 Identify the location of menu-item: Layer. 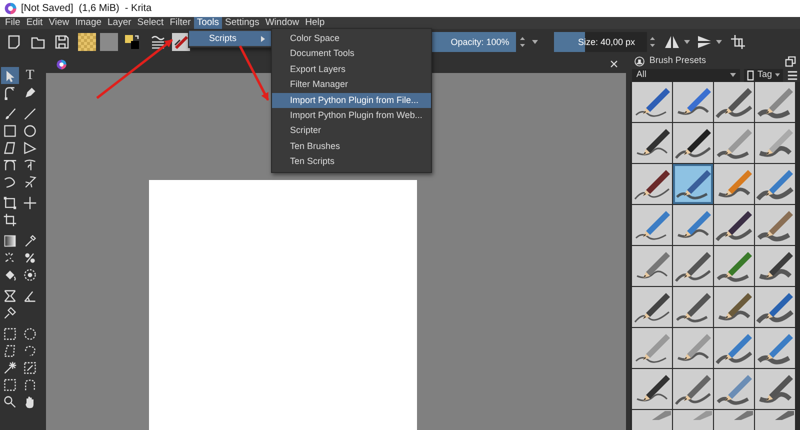
(119, 23).